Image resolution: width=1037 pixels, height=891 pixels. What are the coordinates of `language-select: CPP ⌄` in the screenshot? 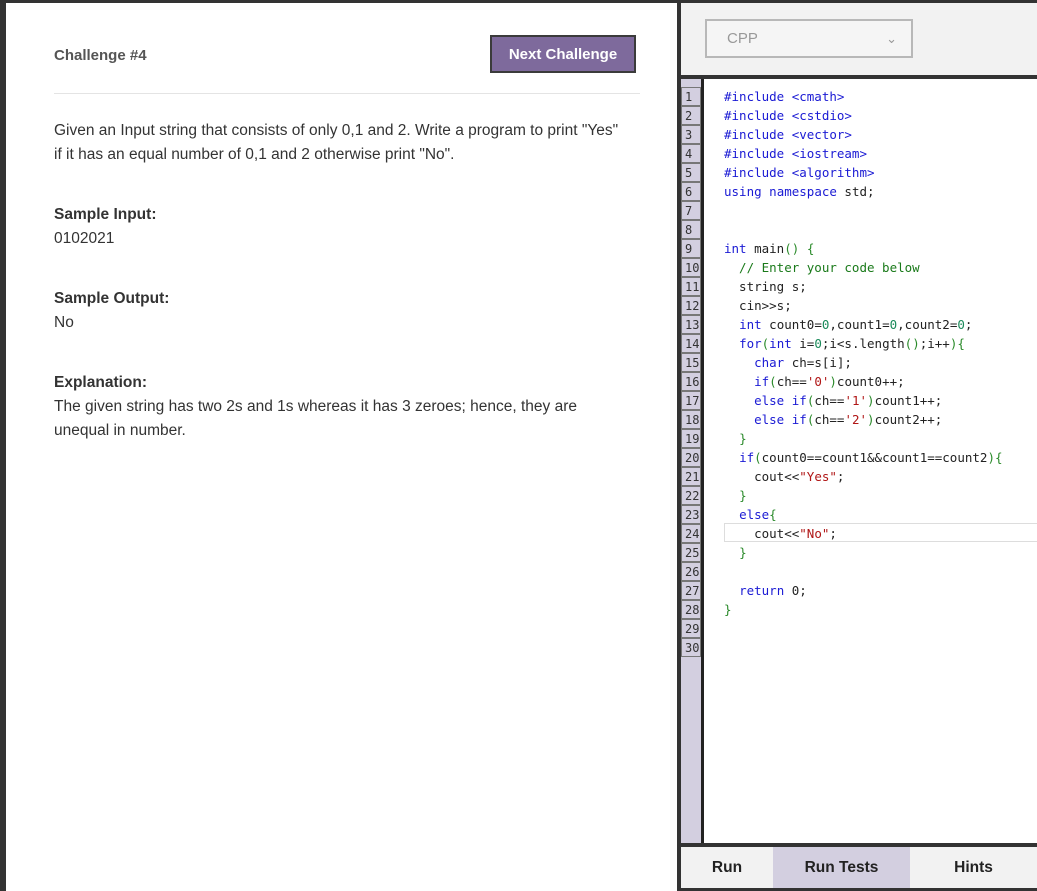 It's located at (809, 38).